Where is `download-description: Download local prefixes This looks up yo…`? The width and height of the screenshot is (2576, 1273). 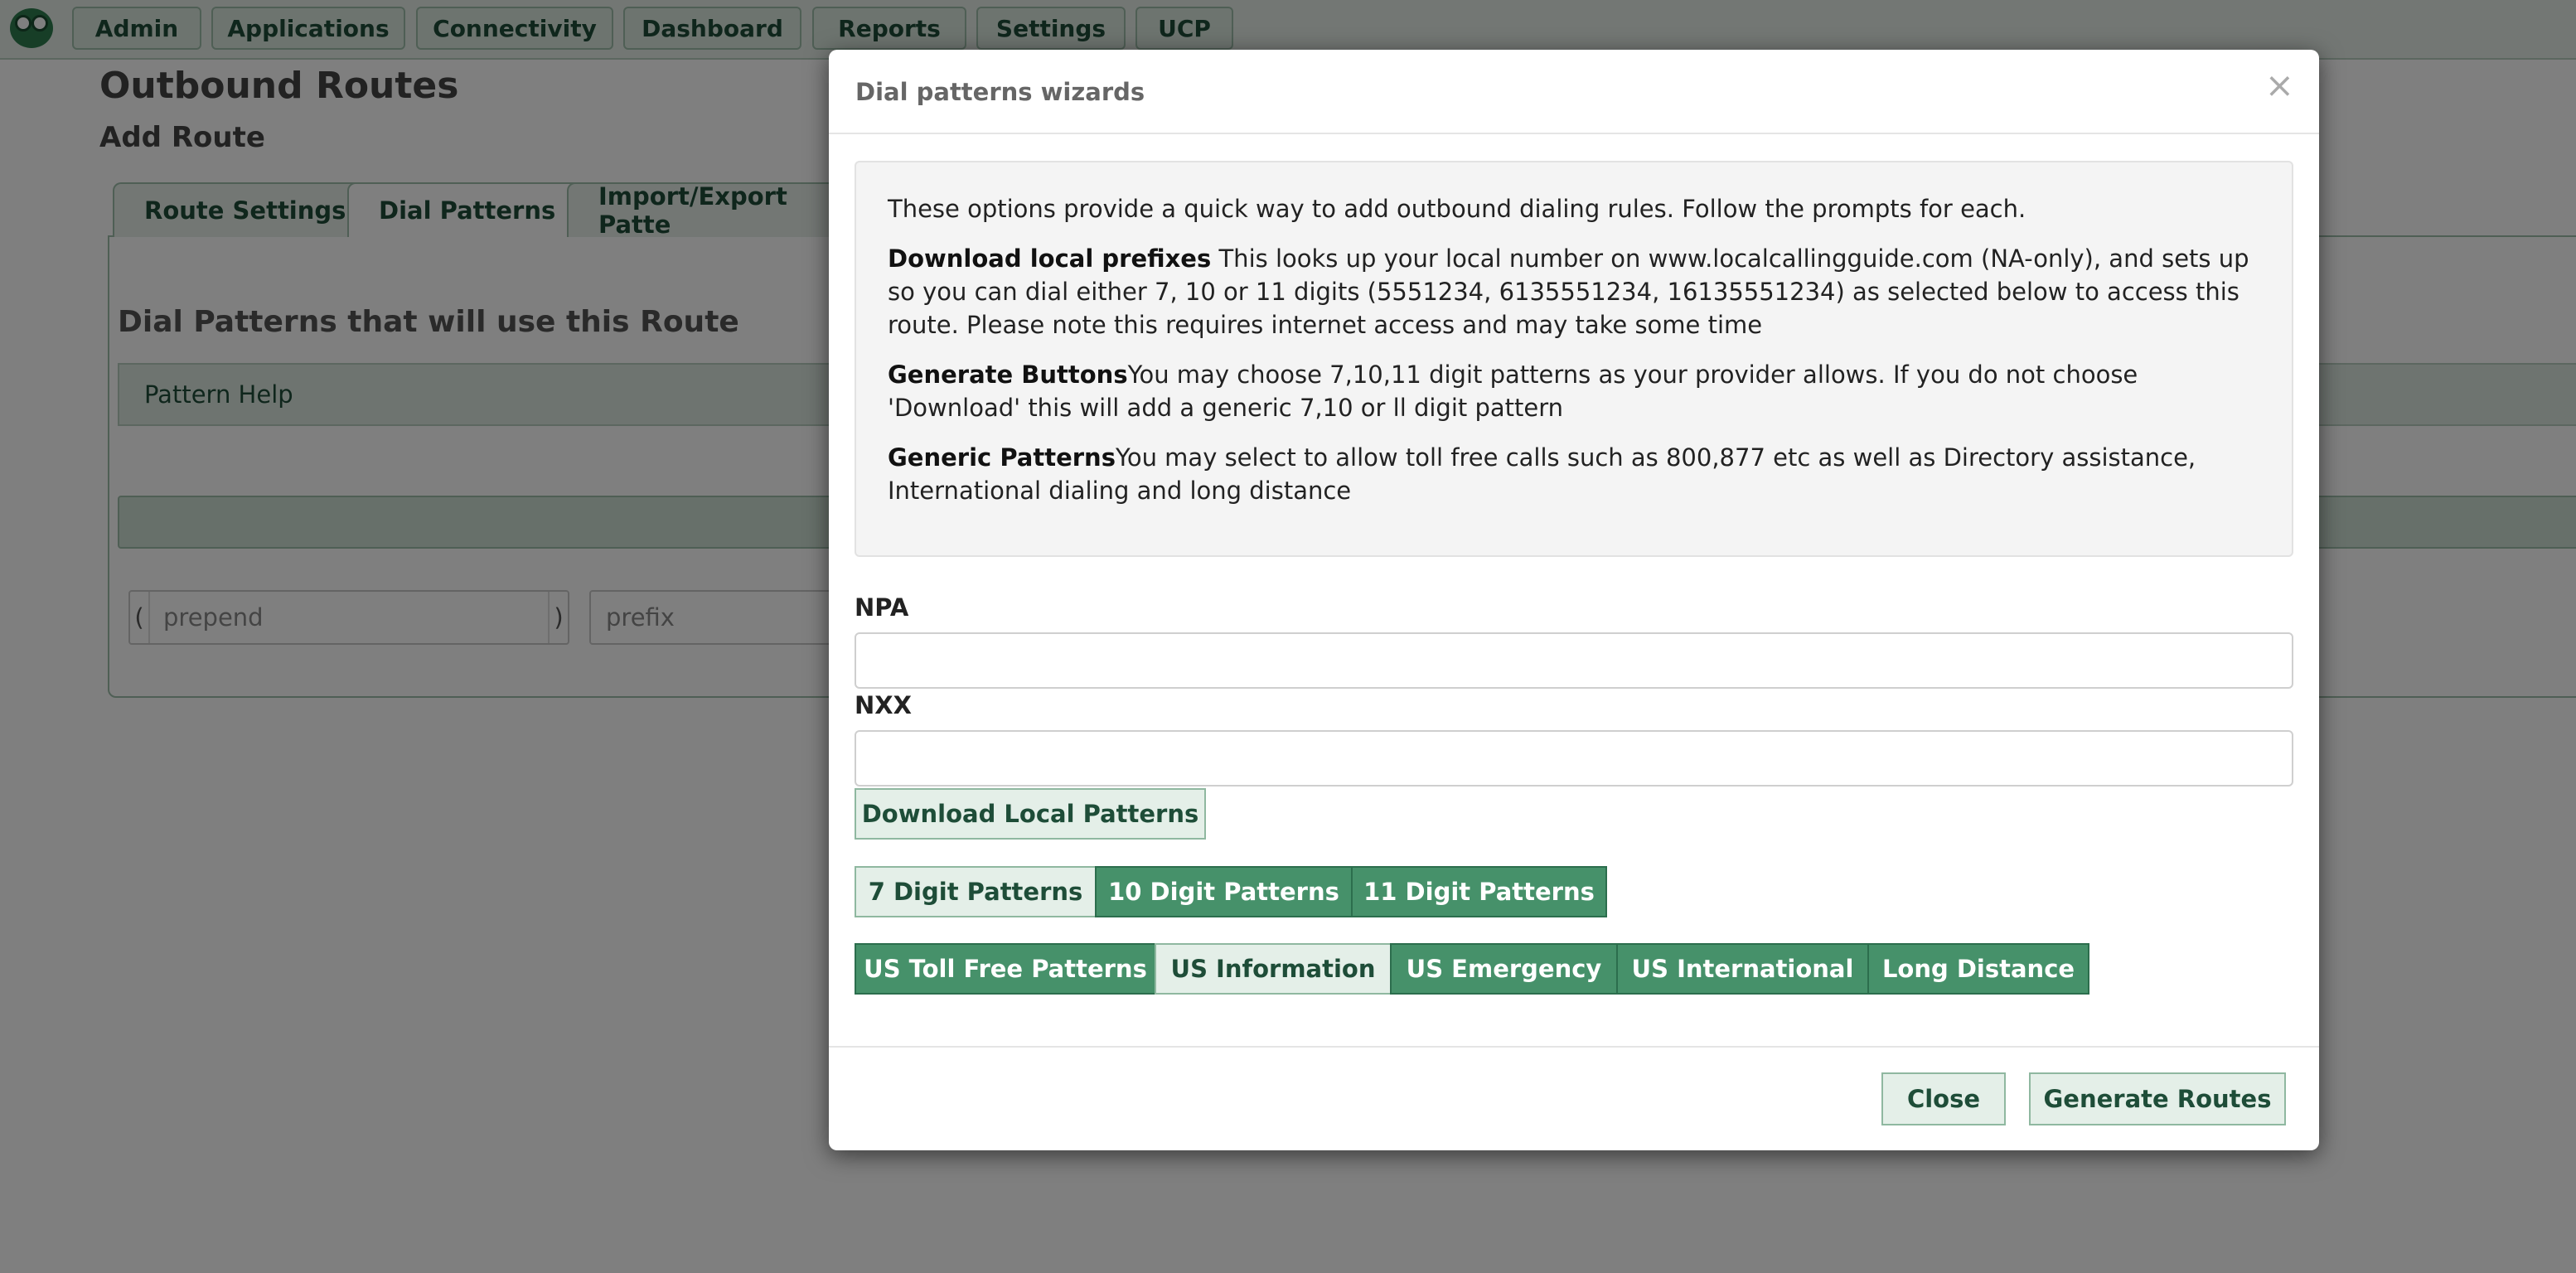
download-description: Download local prefixes This looks up yo… is located at coordinates (1568, 291).